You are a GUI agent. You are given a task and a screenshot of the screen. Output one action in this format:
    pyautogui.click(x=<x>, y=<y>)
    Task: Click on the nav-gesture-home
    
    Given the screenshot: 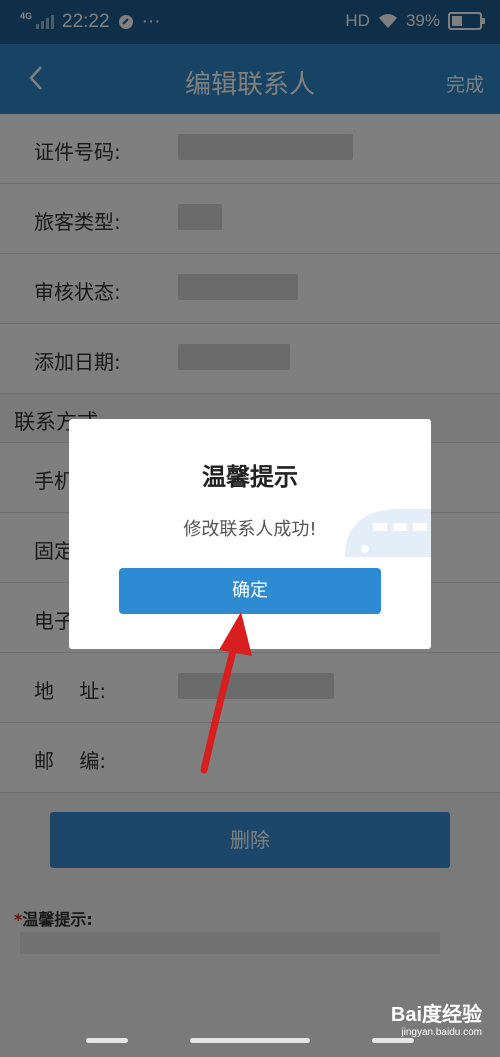 What is the action you would take?
    pyautogui.click(x=250, y=1040)
    